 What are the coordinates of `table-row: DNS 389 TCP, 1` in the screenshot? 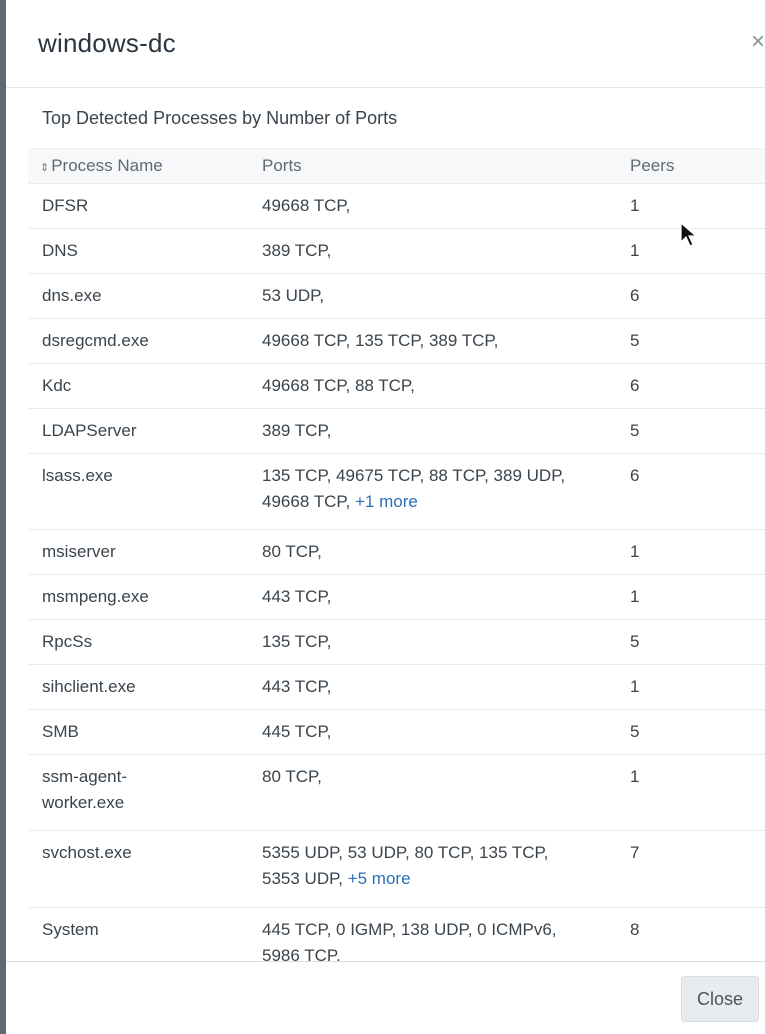 It's located at (396, 250).